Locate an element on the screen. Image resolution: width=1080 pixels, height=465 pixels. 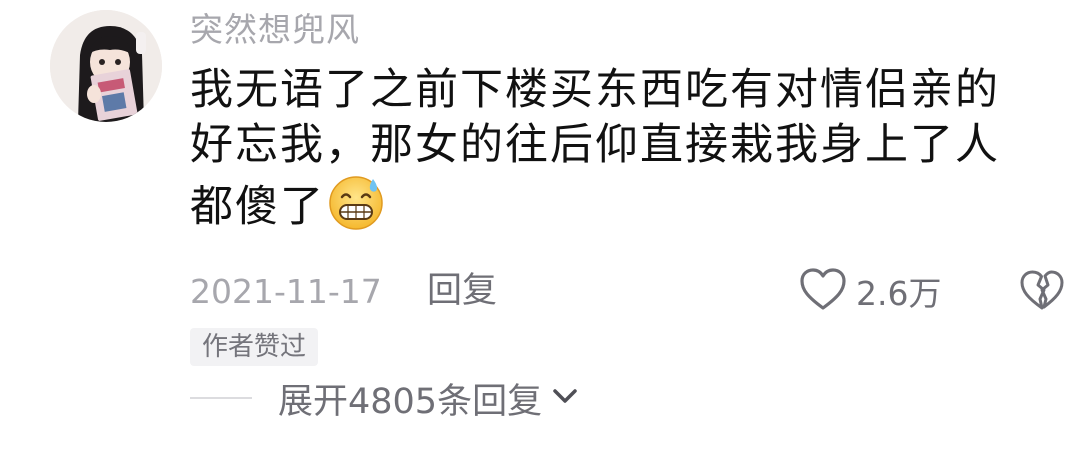
comment-text-line: 好忘我，那女的往后仰直接栽我身上了人 is located at coordinates (595, 145).